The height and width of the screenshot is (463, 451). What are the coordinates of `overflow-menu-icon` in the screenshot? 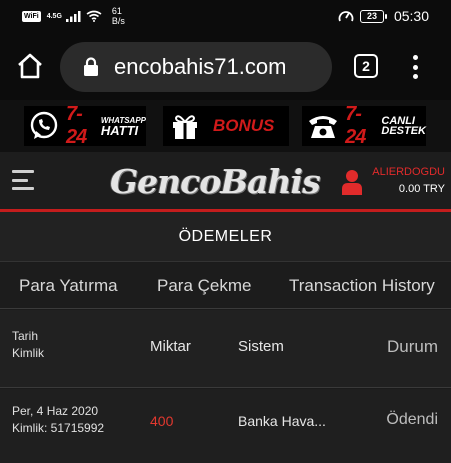 It's located at (415, 67).